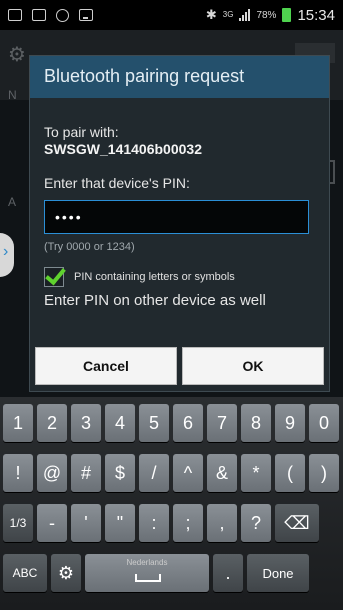 This screenshot has height=610, width=343. I want to click on gallery-icon, so click(39, 15).